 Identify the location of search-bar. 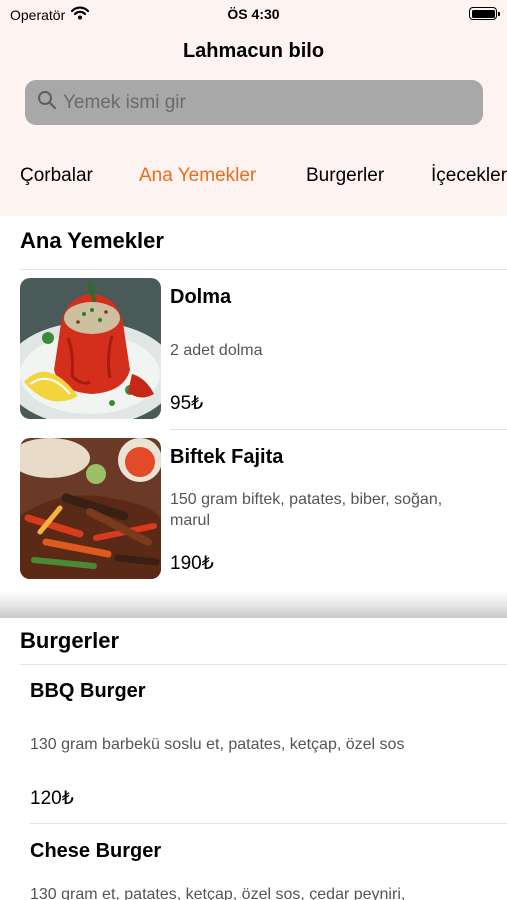
(254, 102).